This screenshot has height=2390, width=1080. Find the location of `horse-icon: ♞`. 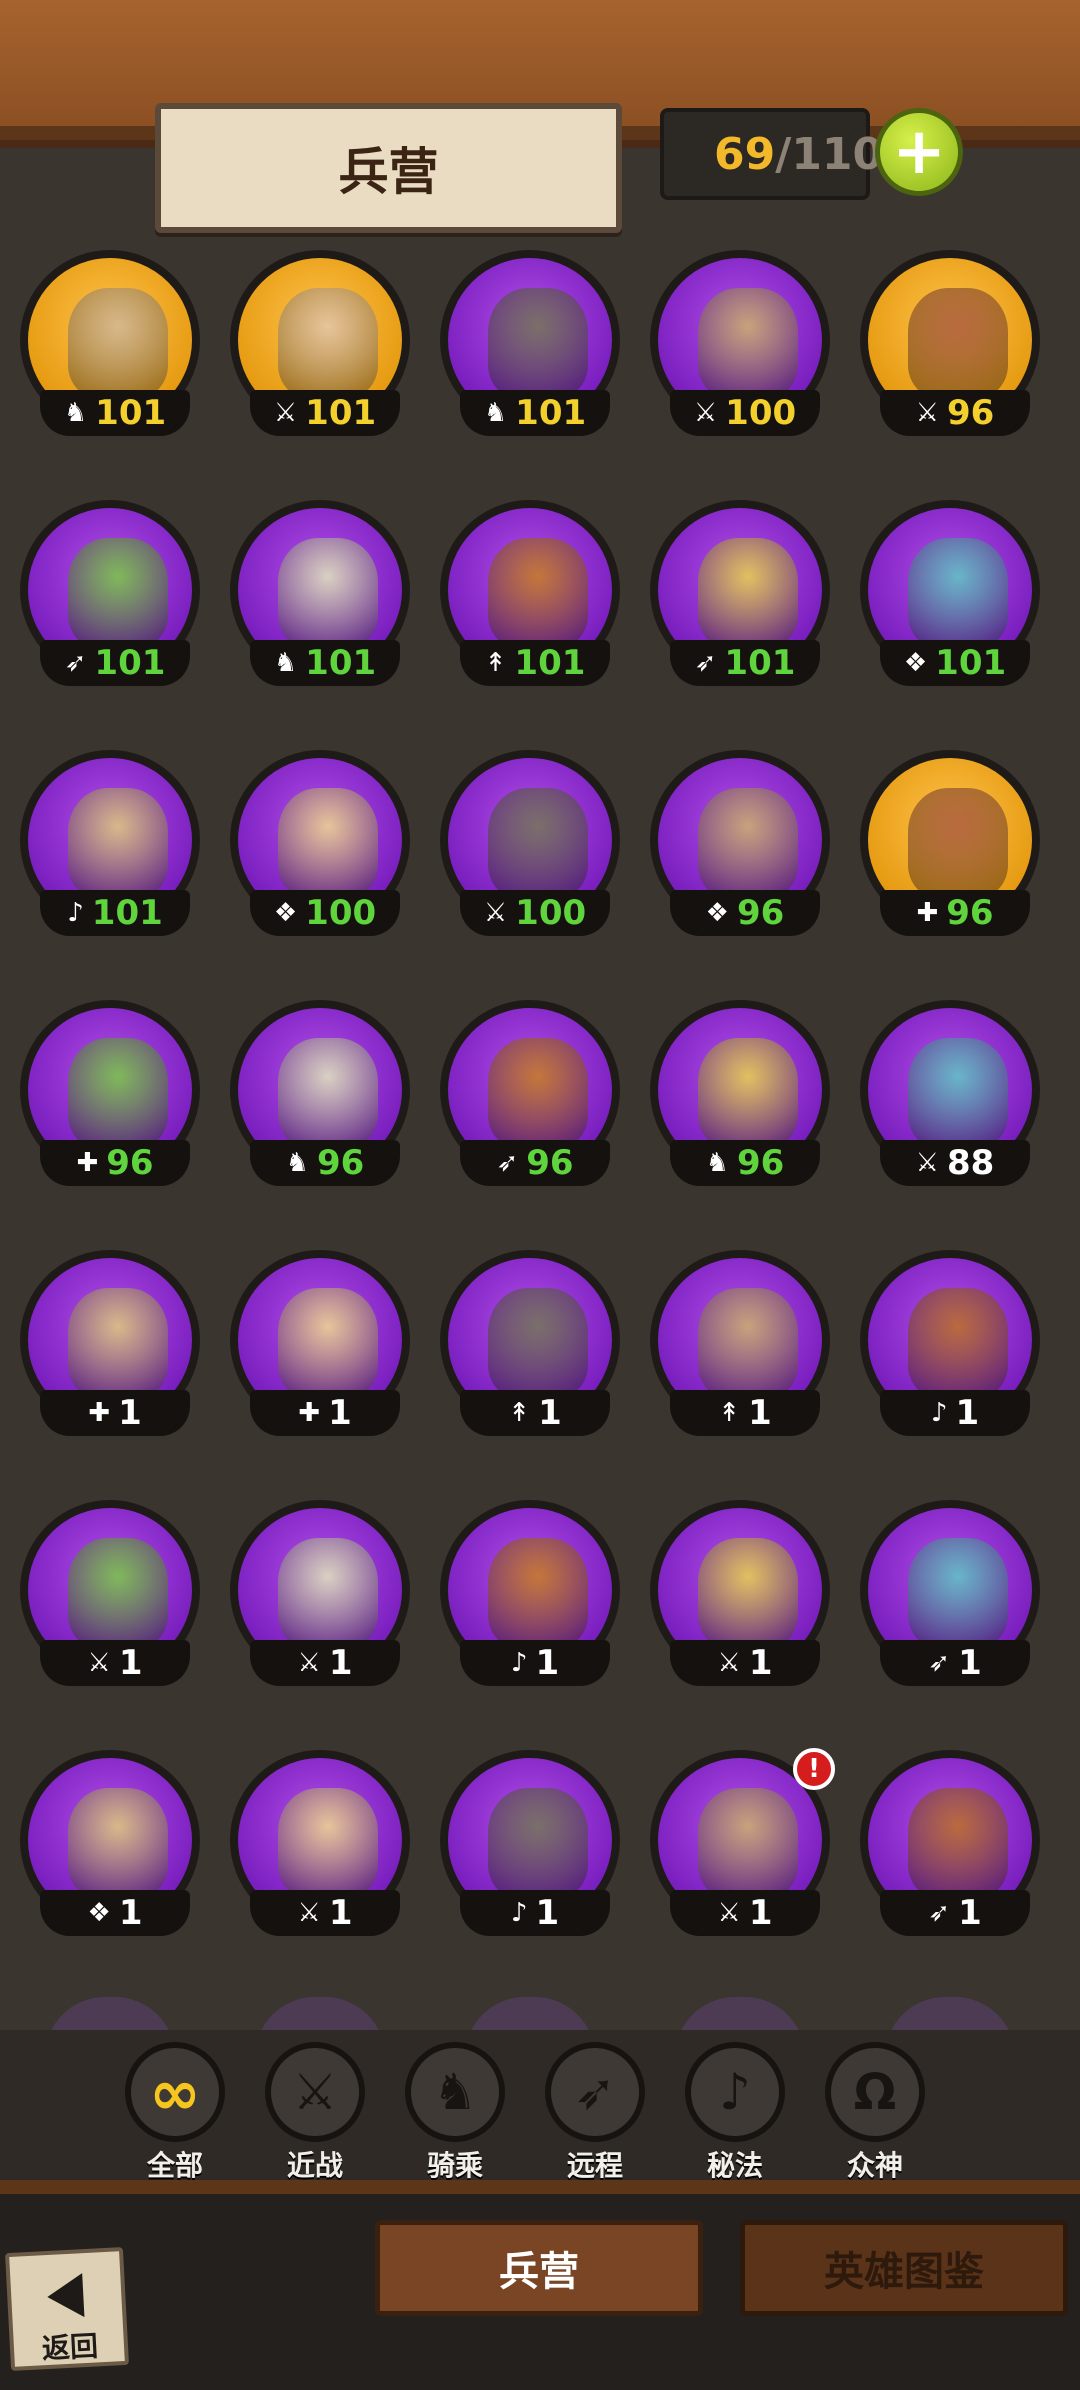

horse-icon: ♞ is located at coordinates (455, 2092).